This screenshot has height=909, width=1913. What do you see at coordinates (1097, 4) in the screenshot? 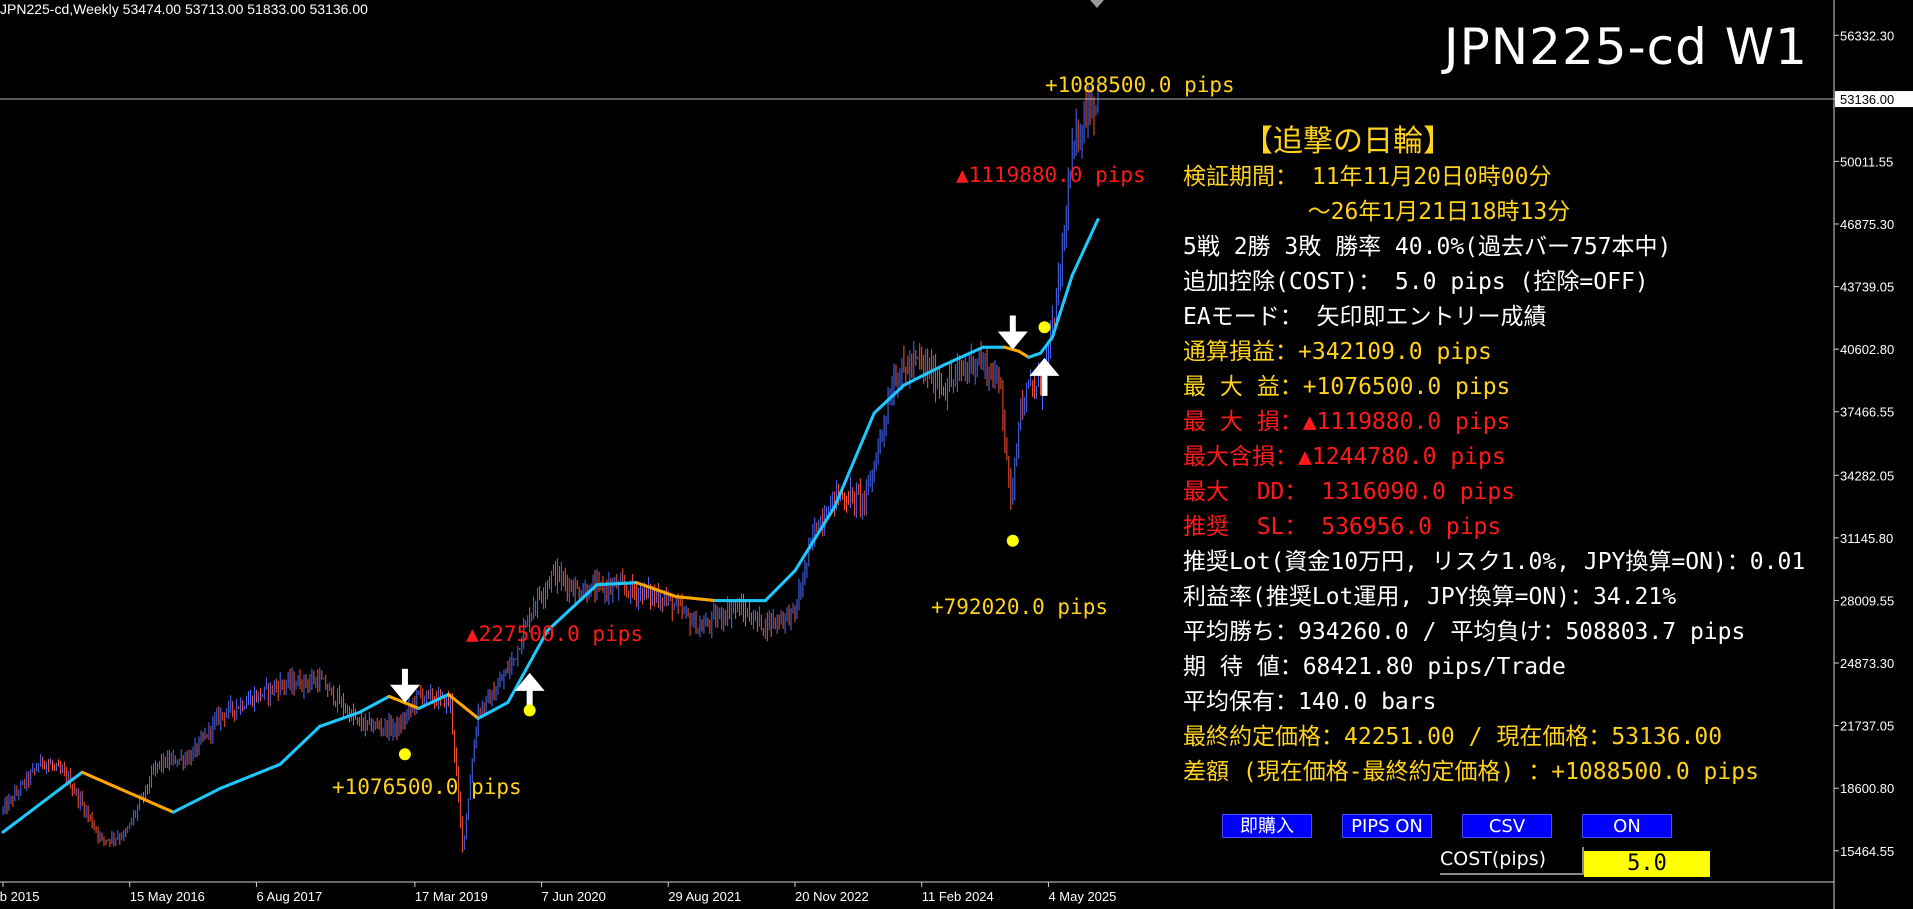
I see `chart-shift-icon` at bounding box center [1097, 4].